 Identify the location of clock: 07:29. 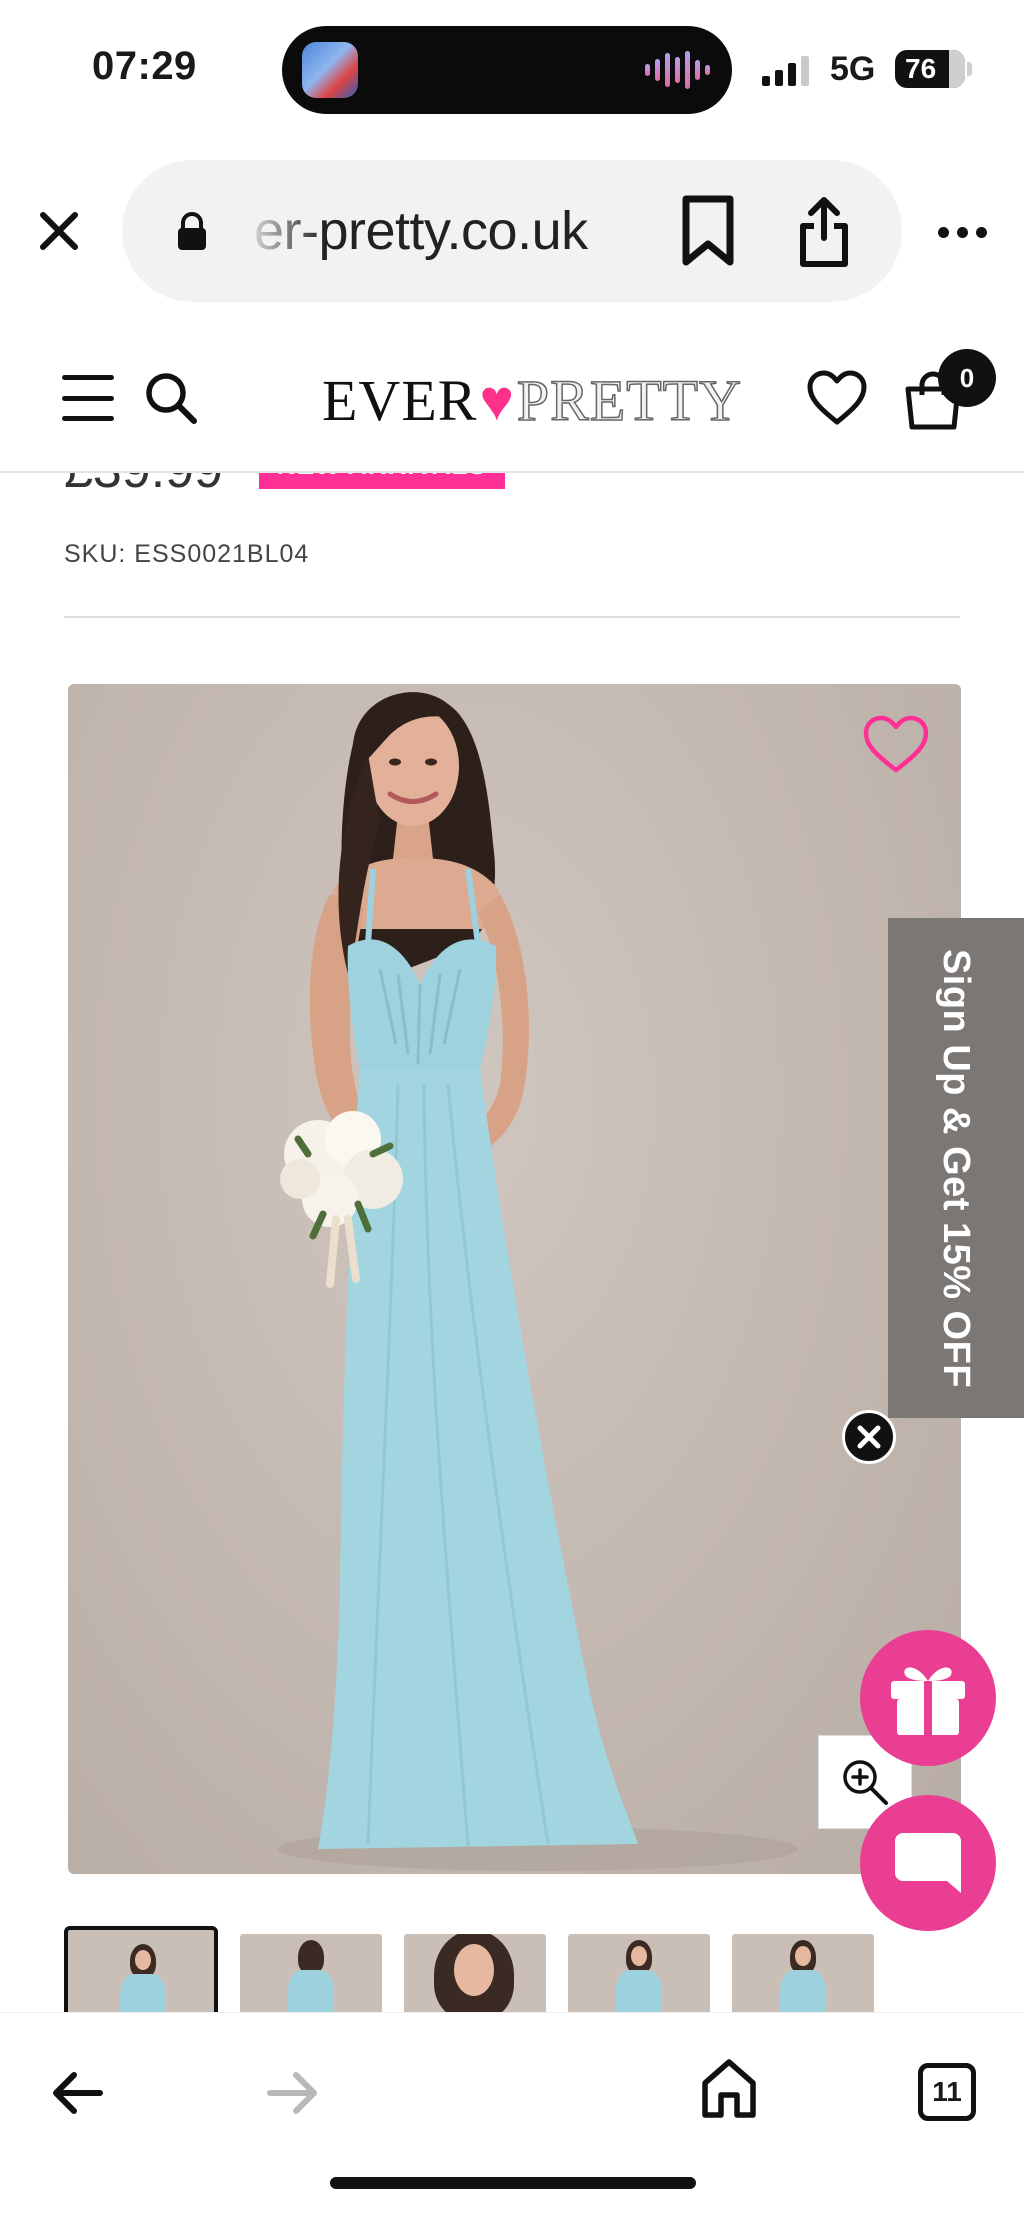
(144, 66).